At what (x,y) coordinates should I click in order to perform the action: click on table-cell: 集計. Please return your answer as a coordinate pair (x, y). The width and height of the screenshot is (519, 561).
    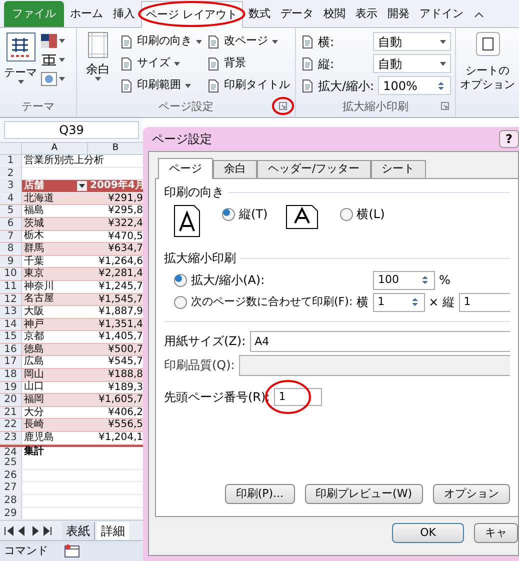
    Looking at the image, I should click on (34, 452).